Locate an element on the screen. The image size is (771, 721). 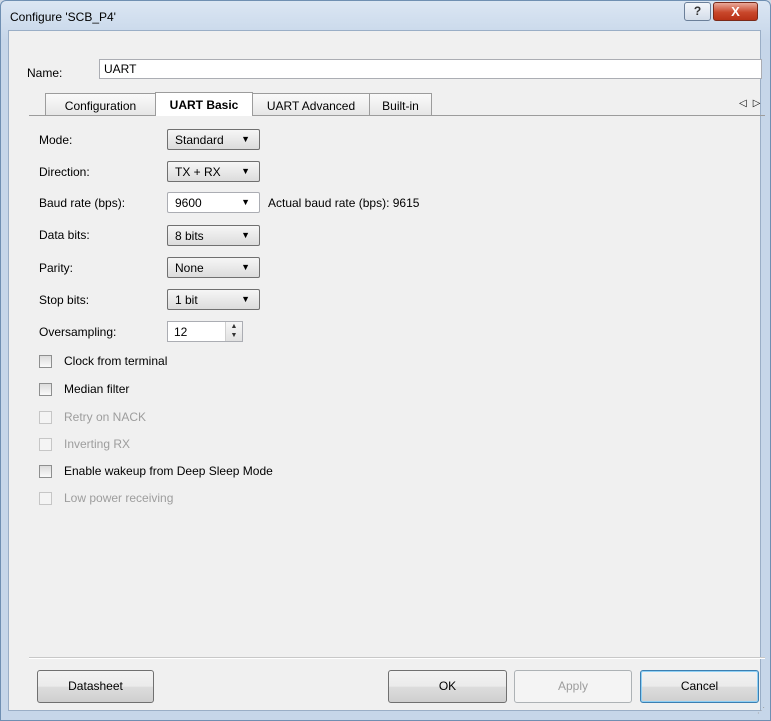
apply-button: Apply is located at coordinates (573, 686).